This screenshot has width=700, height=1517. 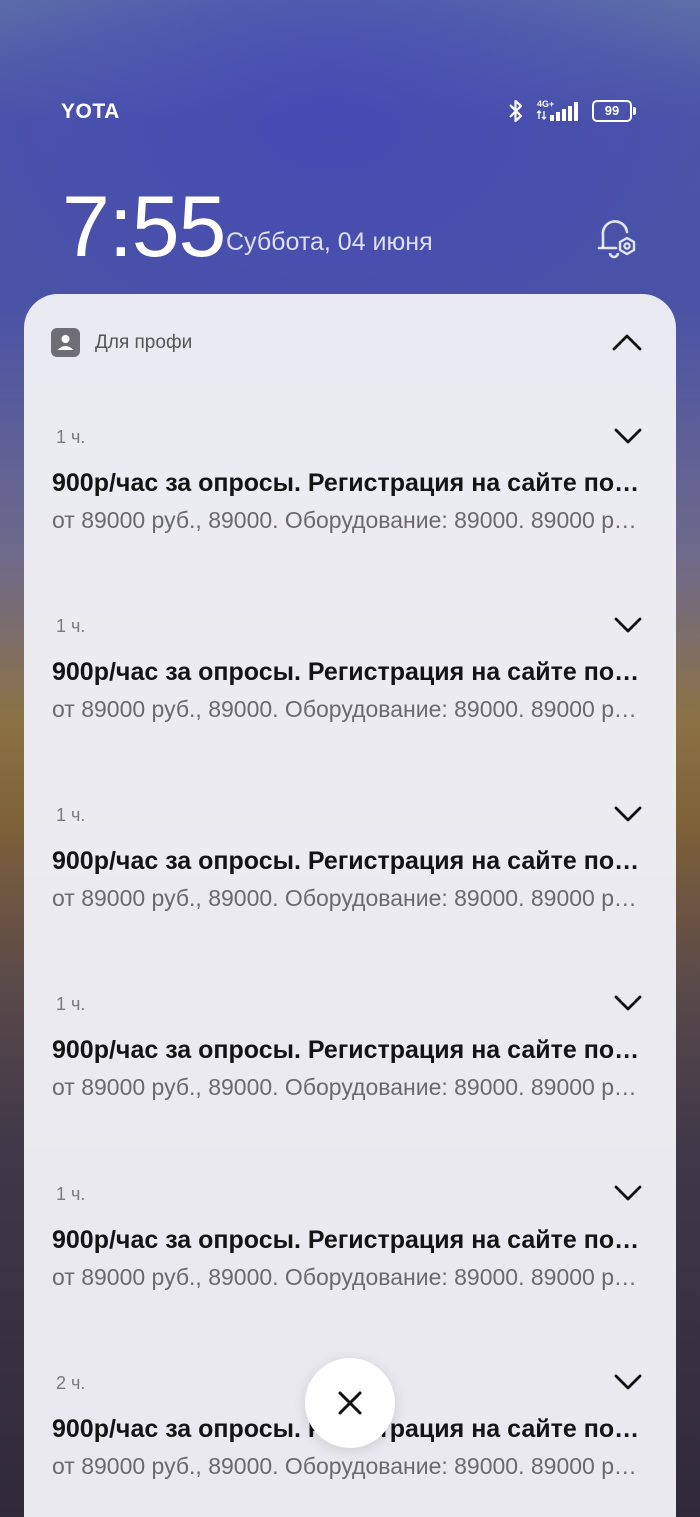 What do you see at coordinates (557, 110) in the screenshot?
I see `signal-icon: 4G+` at bounding box center [557, 110].